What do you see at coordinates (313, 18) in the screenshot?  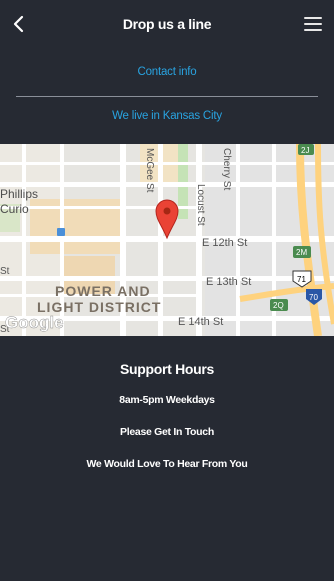 I see `hamburger-menu-icon` at bounding box center [313, 18].